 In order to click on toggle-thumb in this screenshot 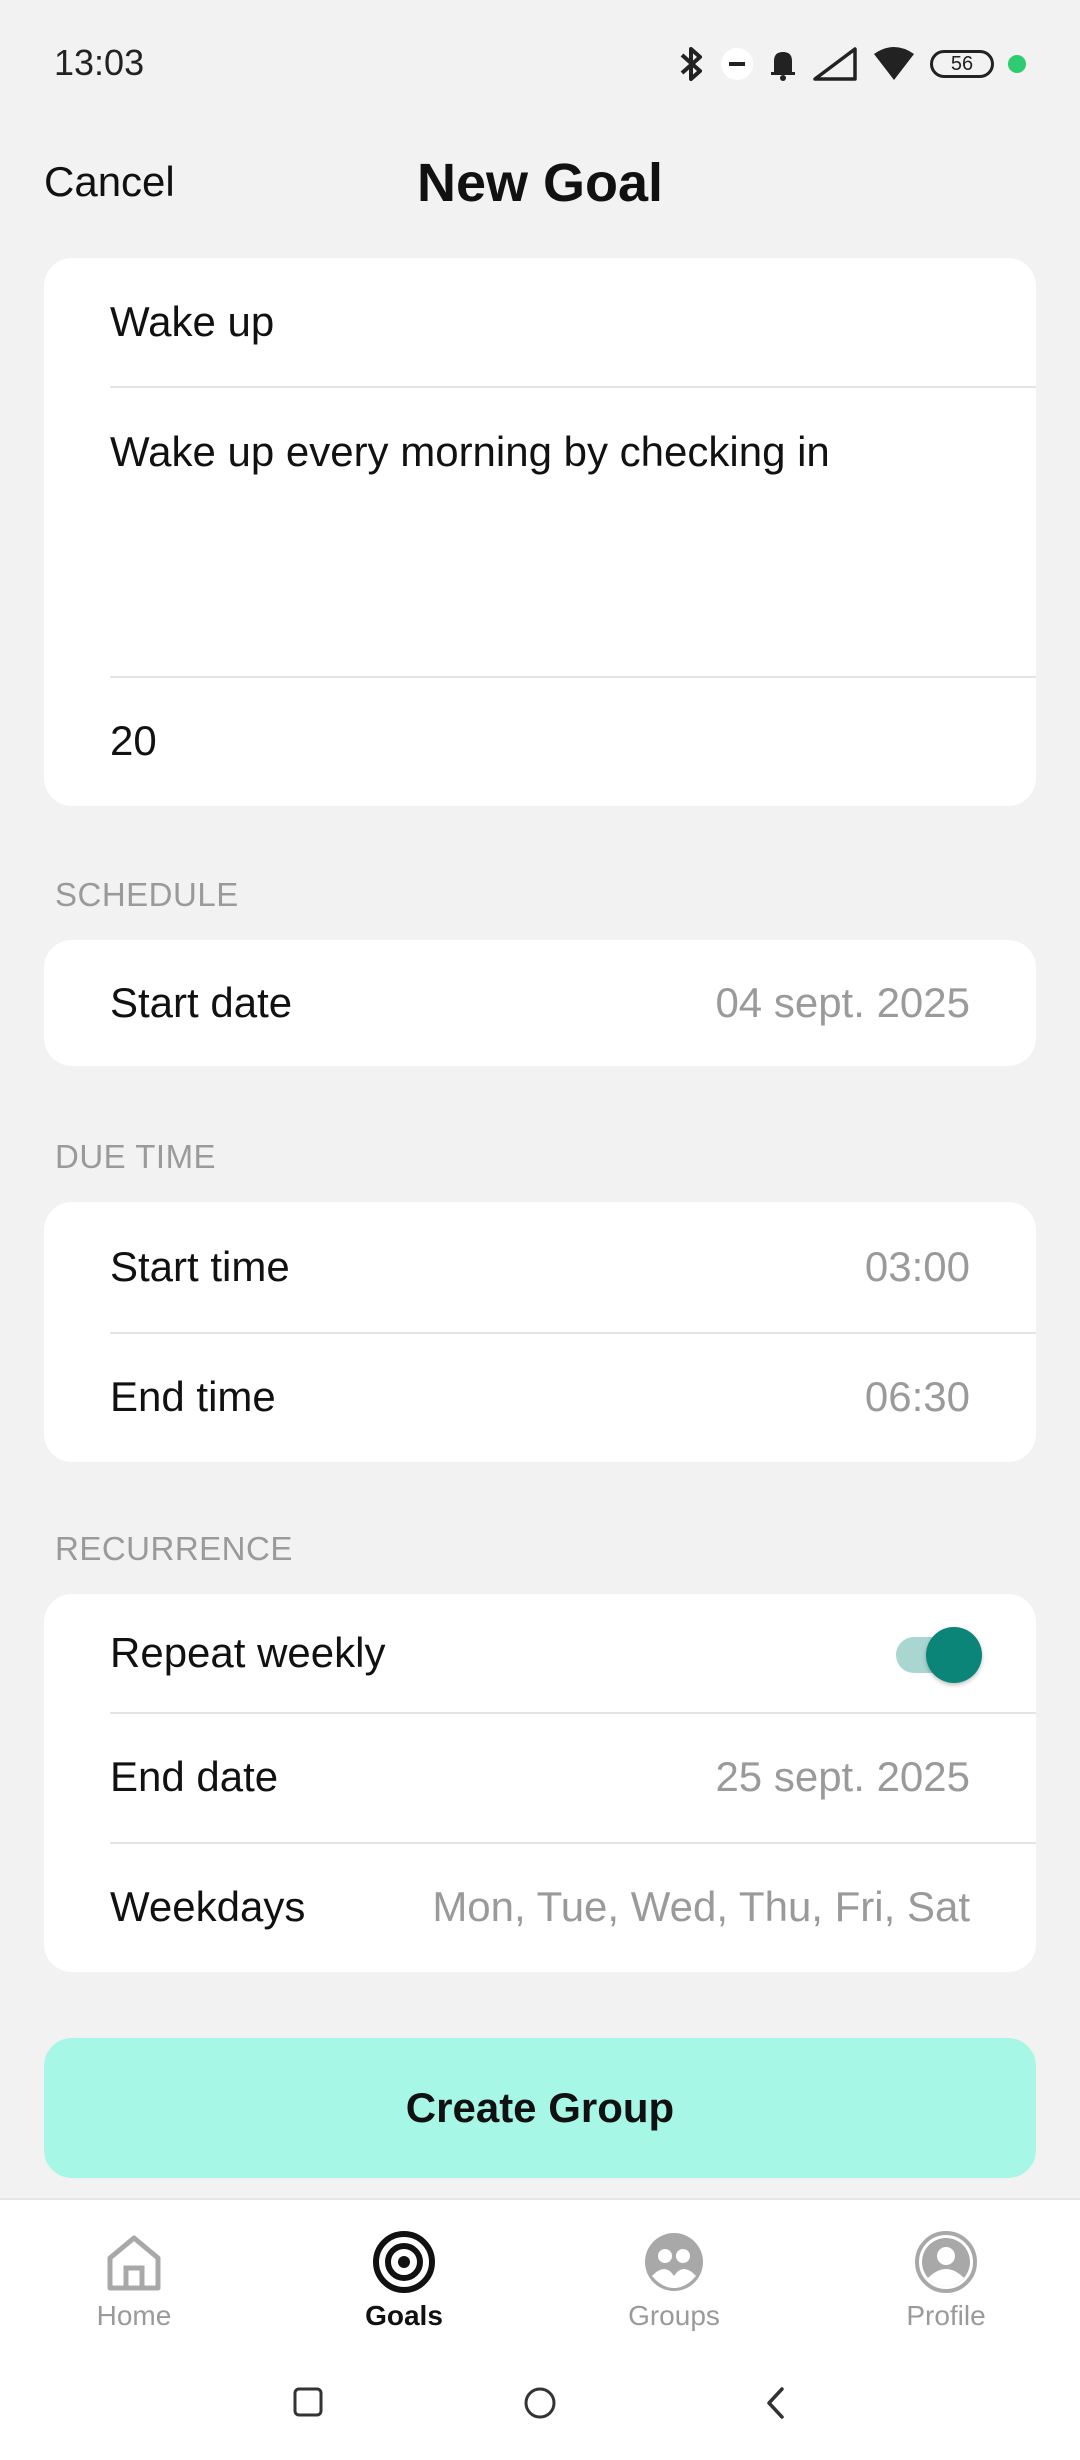, I will do `click(954, 1655)`.